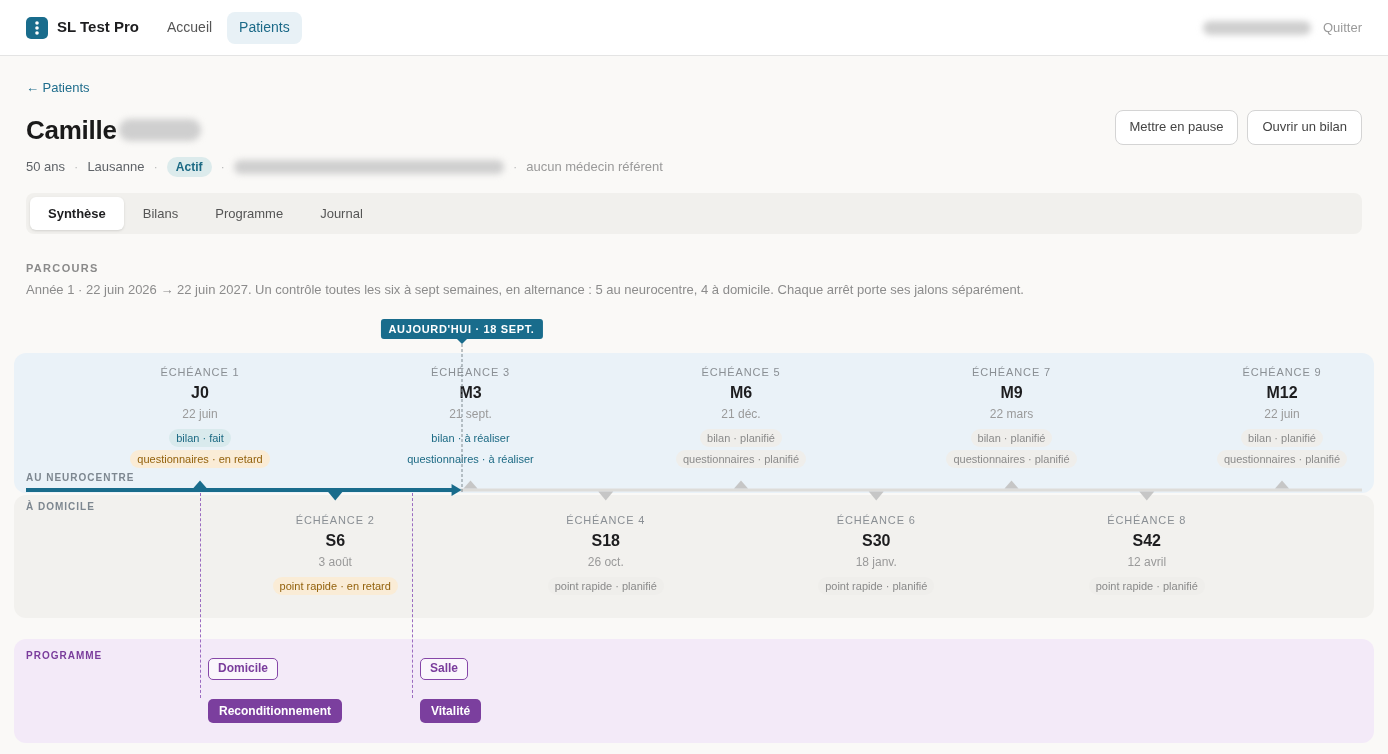 This screenshot has height=754, width=1388. Describe the element at coordinates (741, 372) in the screenshot. I see `milestone-step: ÉCHÉANCE 5` at that location.